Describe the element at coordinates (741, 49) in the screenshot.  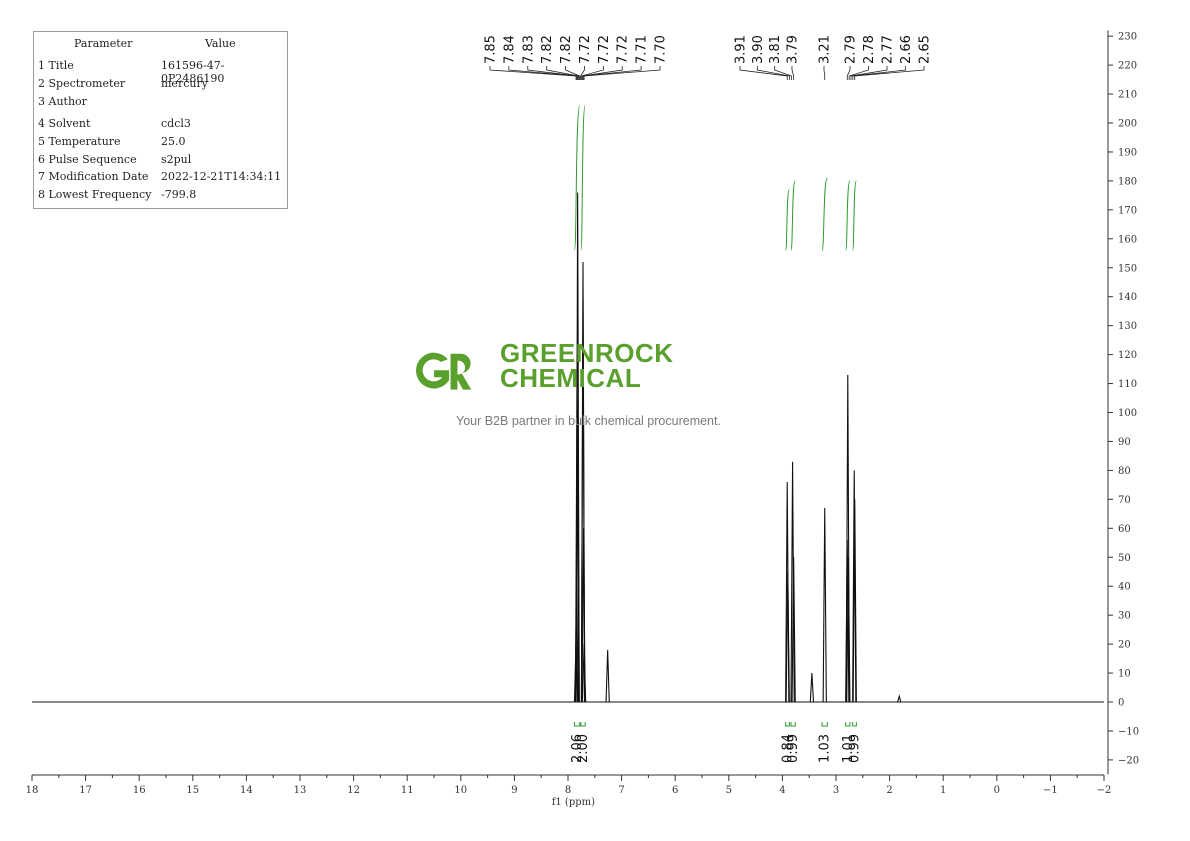
I see `peak-label: 3.91` at that location.